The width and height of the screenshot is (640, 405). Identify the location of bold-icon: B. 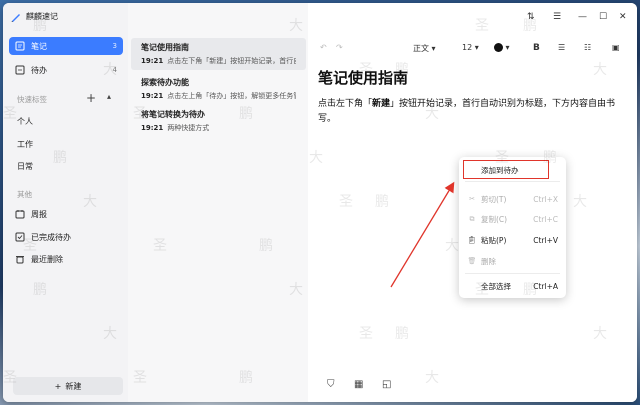
(536, 48).